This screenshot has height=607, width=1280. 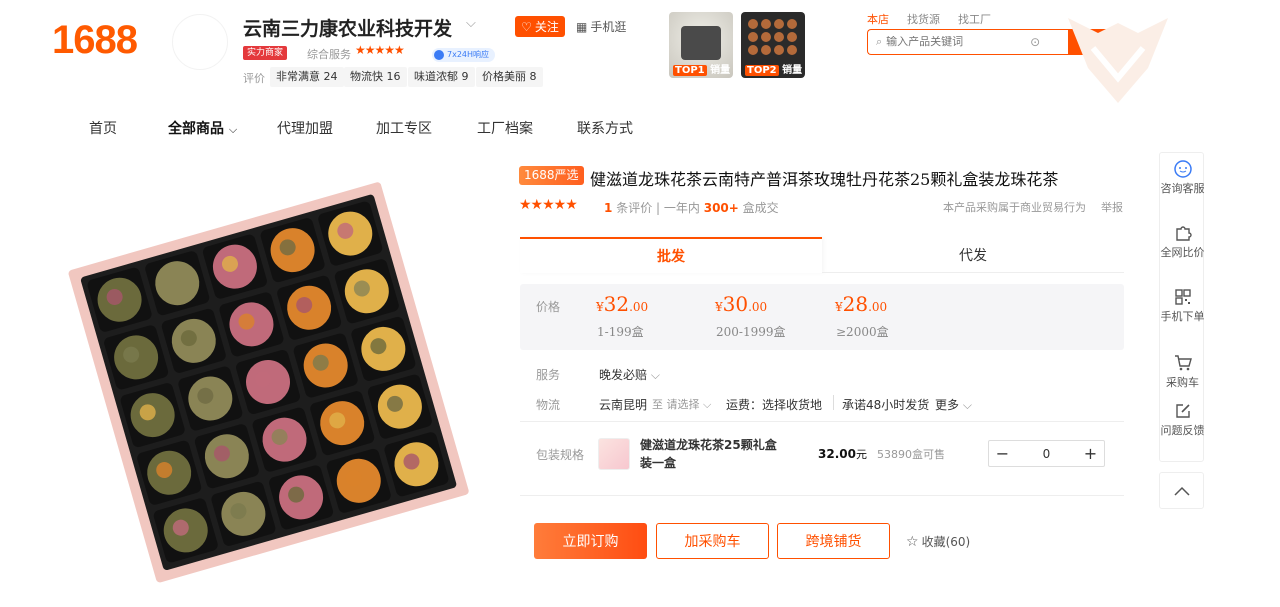 I want to click on chevron-up-icon, so click(x=1181, y=491).